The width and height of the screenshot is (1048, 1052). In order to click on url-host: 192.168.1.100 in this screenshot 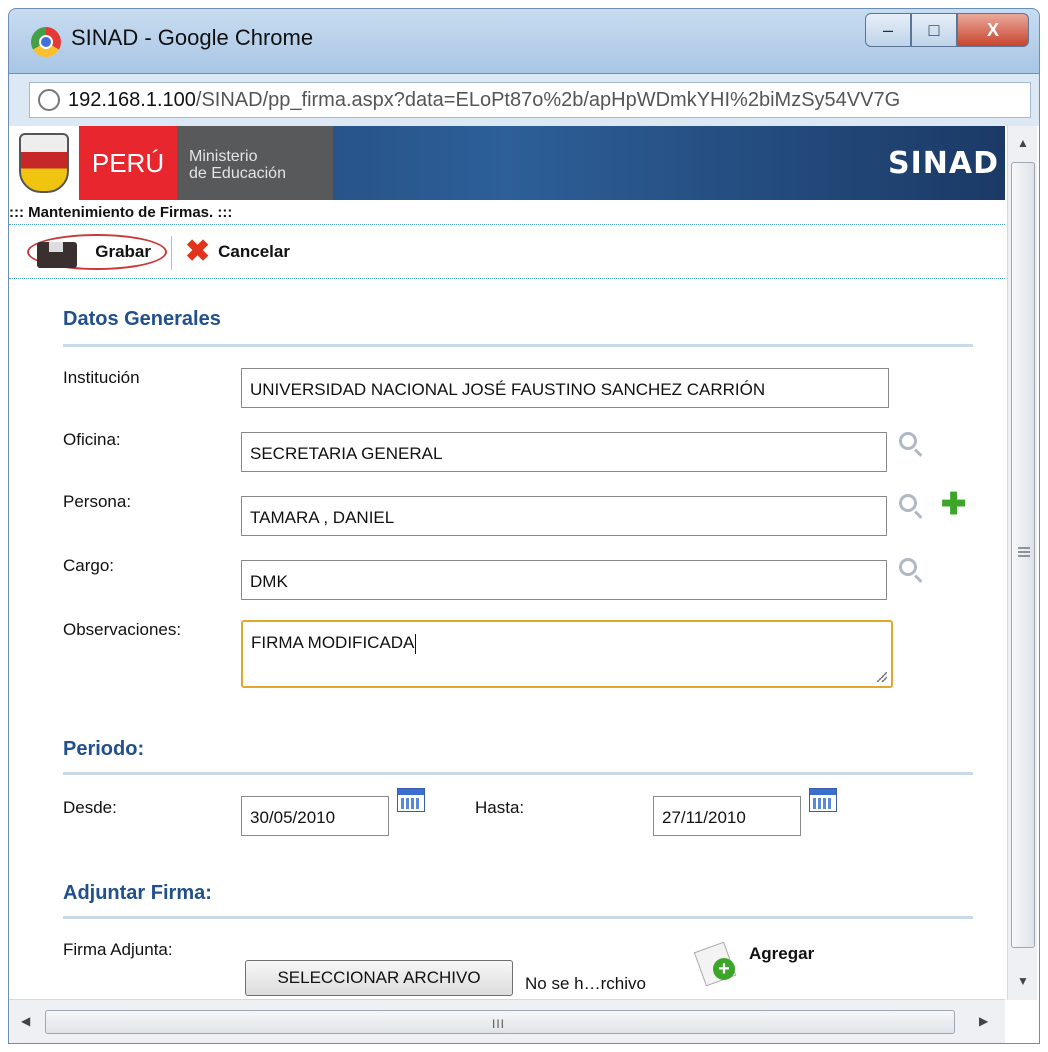, I will do `click(132, 100)`.